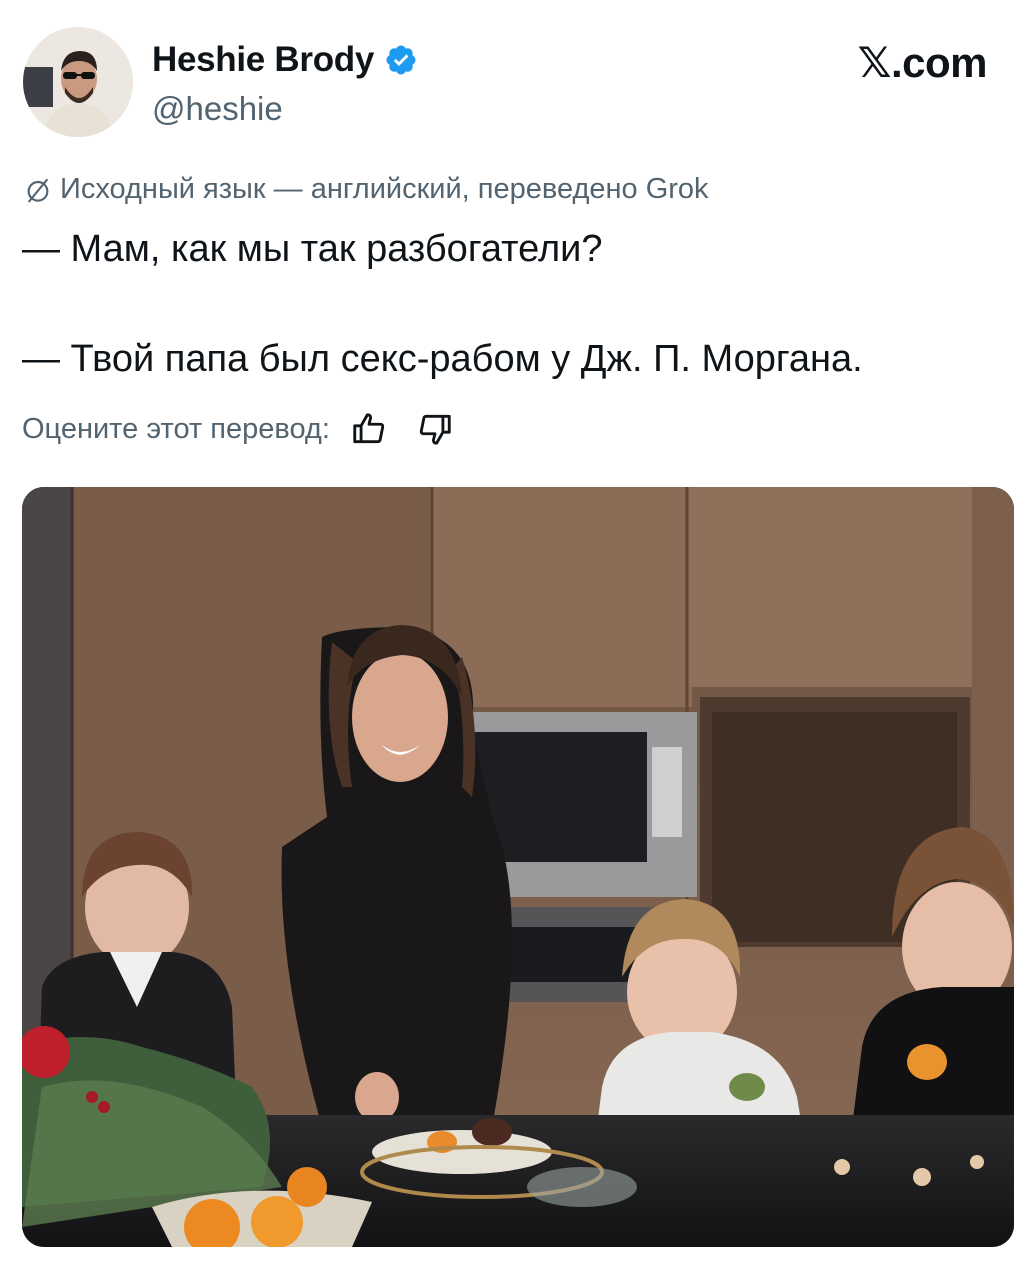  Describe the element at coordinates (263, 60) in the screenshot. I see `author-display-name: Heshie Brody` at that location.